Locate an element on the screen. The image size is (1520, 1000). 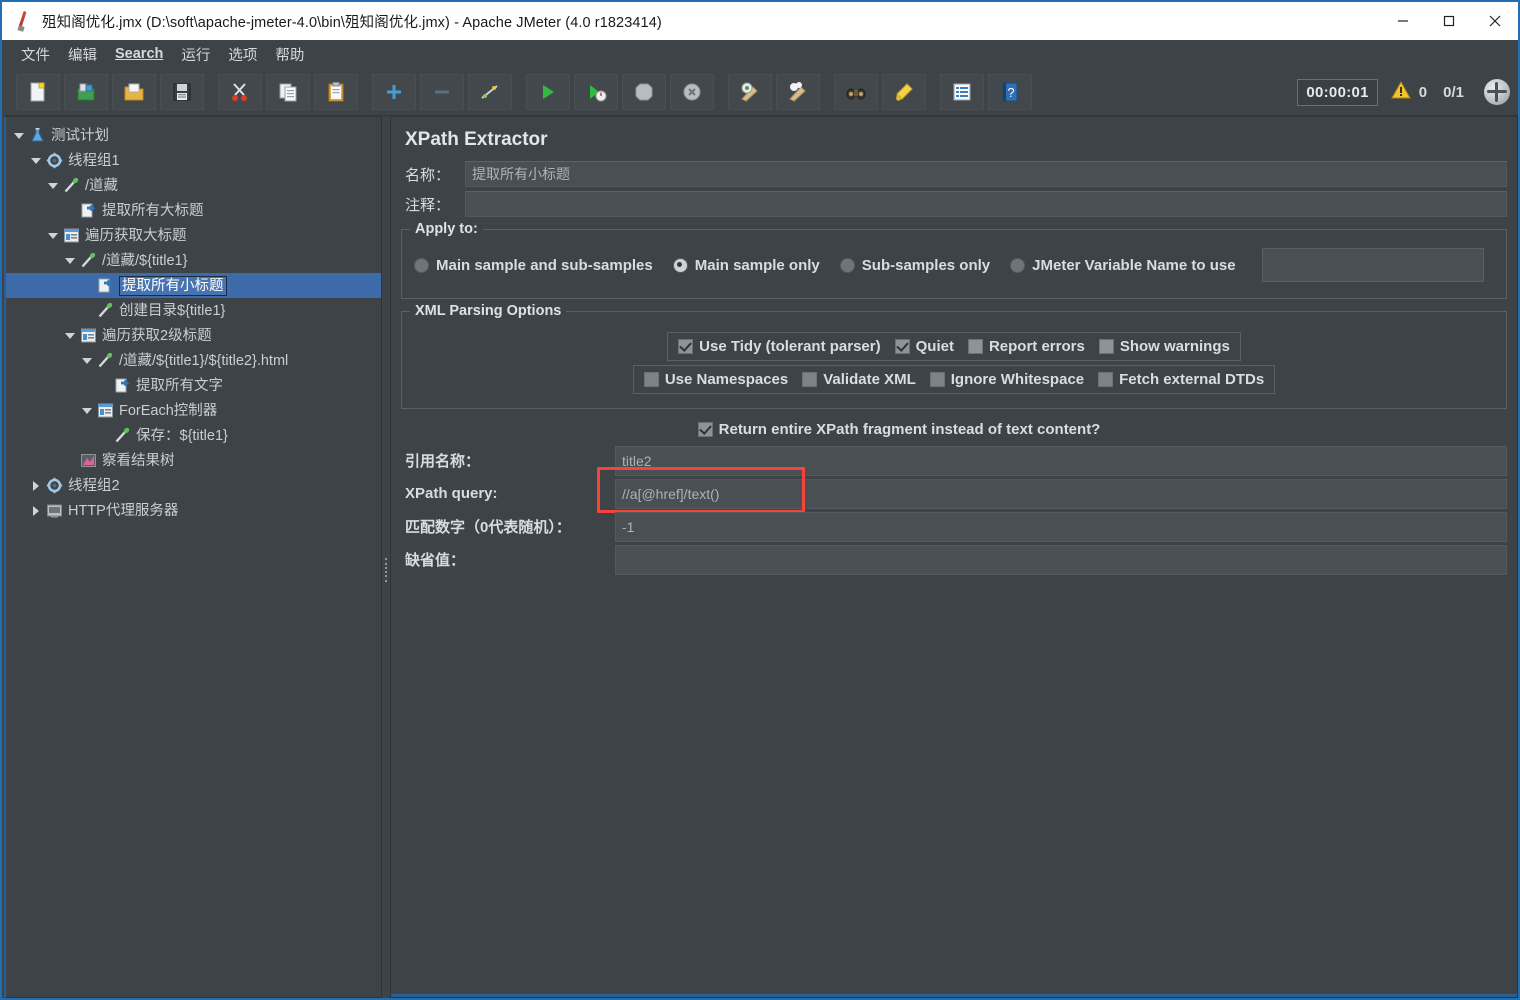
clear-all-button is located at coordinates (798, 91).